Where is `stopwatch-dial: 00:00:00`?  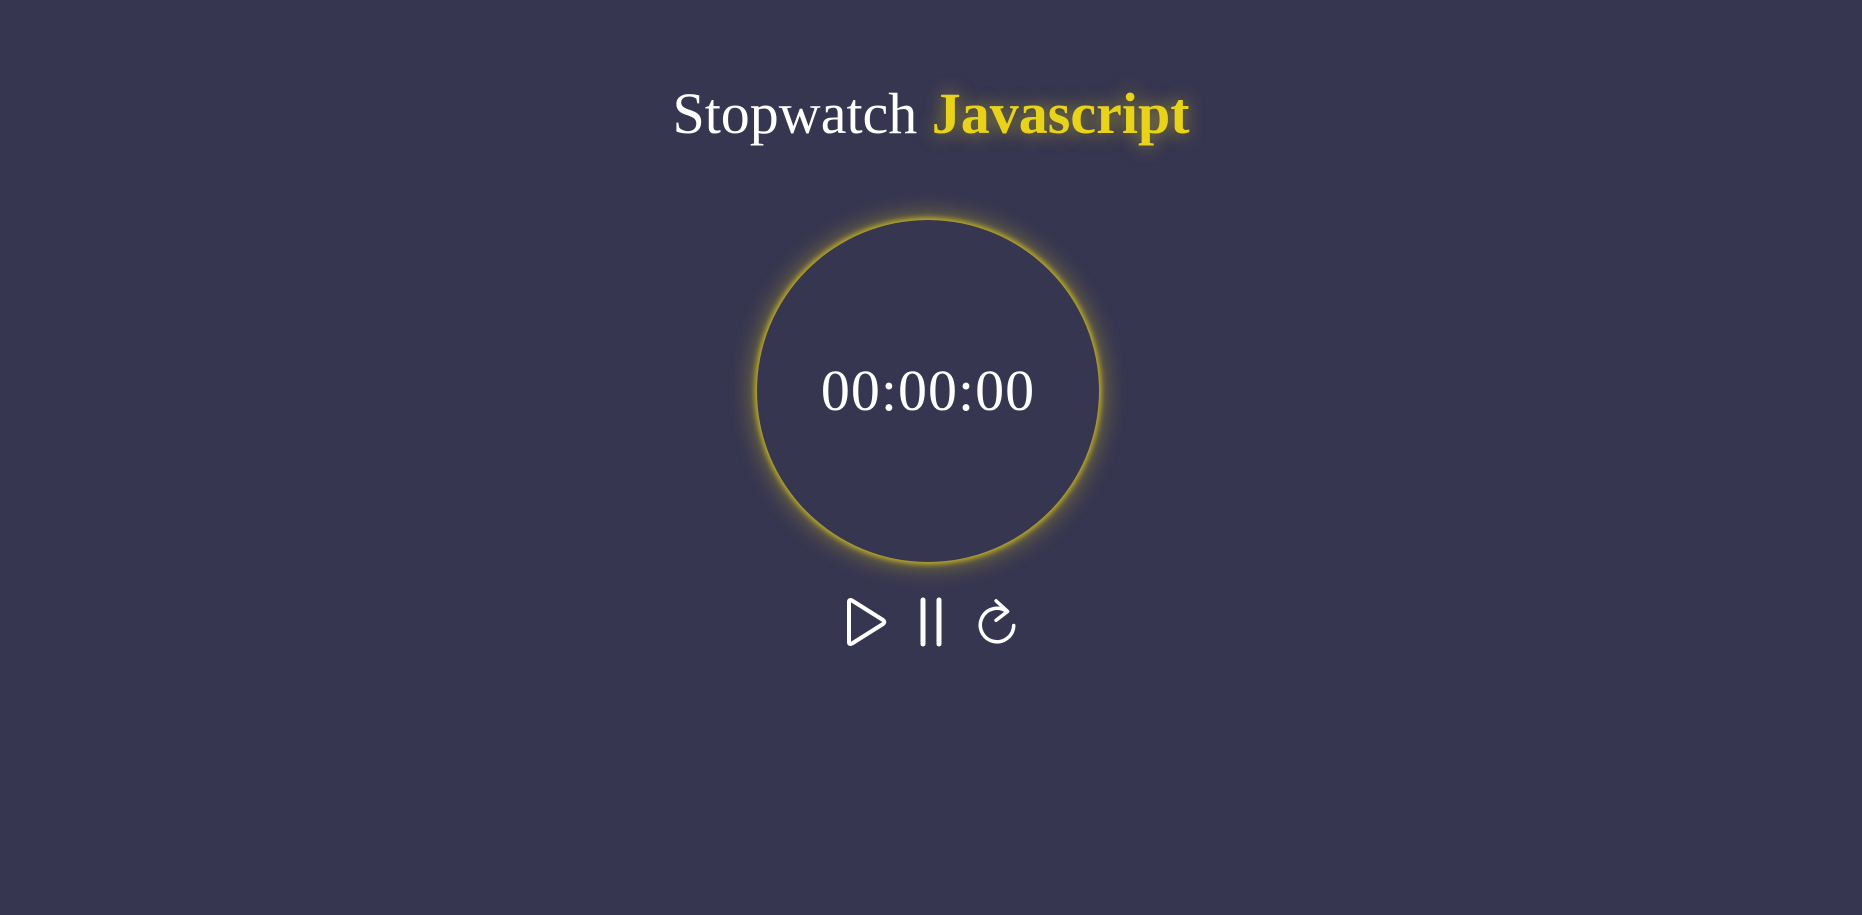
stopwatch-dial: 00:00:00 is located at coordinates (928, 391).